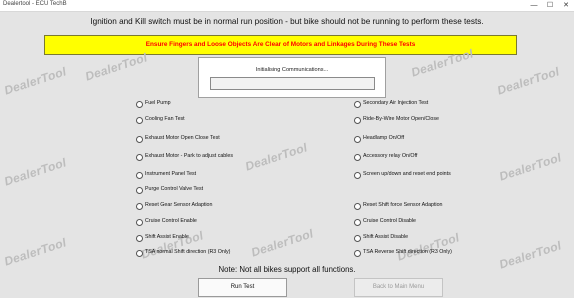 Image resolution: width=574 pixels, height=298 pixels. I want to click on back-to-main-menu-button: Back to Main Menu, so click(398, 287).